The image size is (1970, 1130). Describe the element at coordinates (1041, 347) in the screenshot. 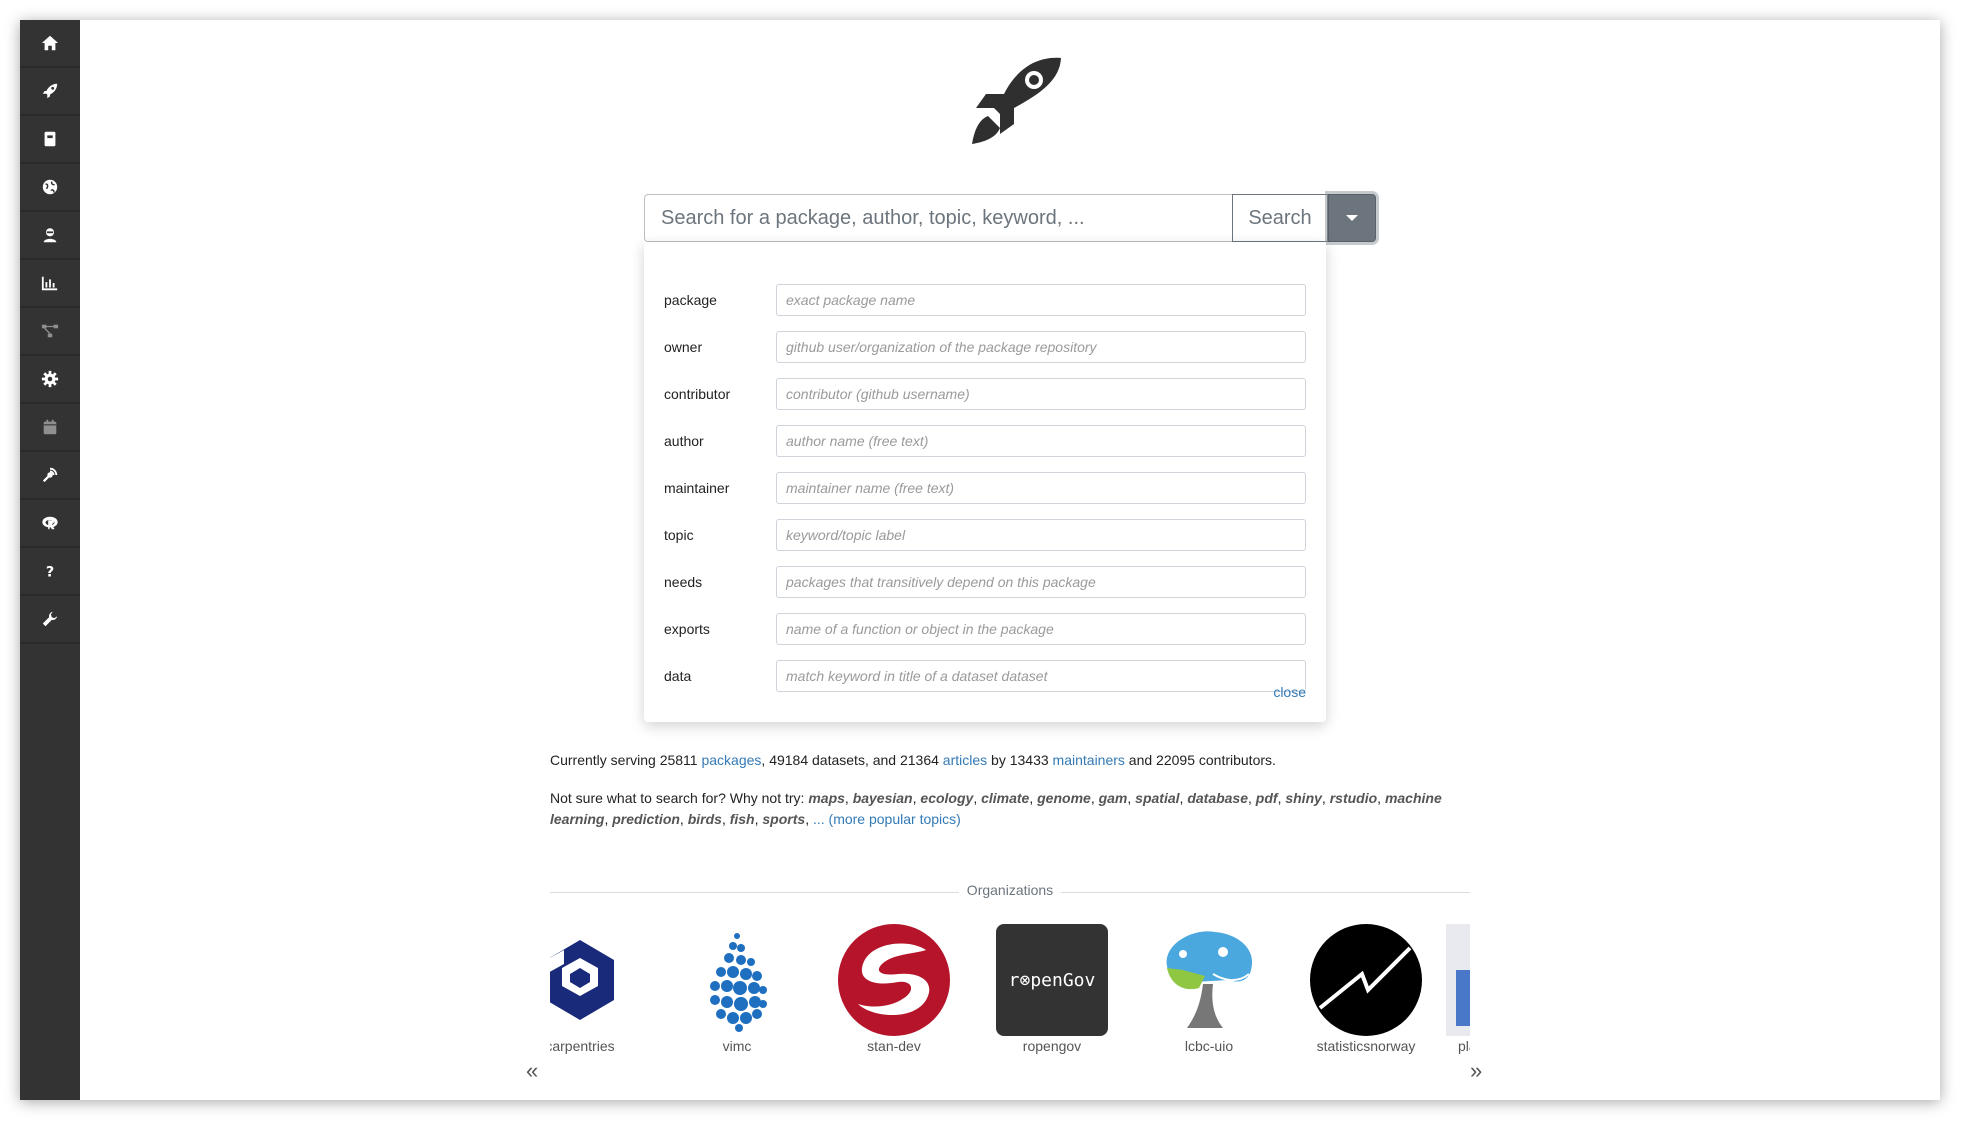

I see `owner-field` at that location.